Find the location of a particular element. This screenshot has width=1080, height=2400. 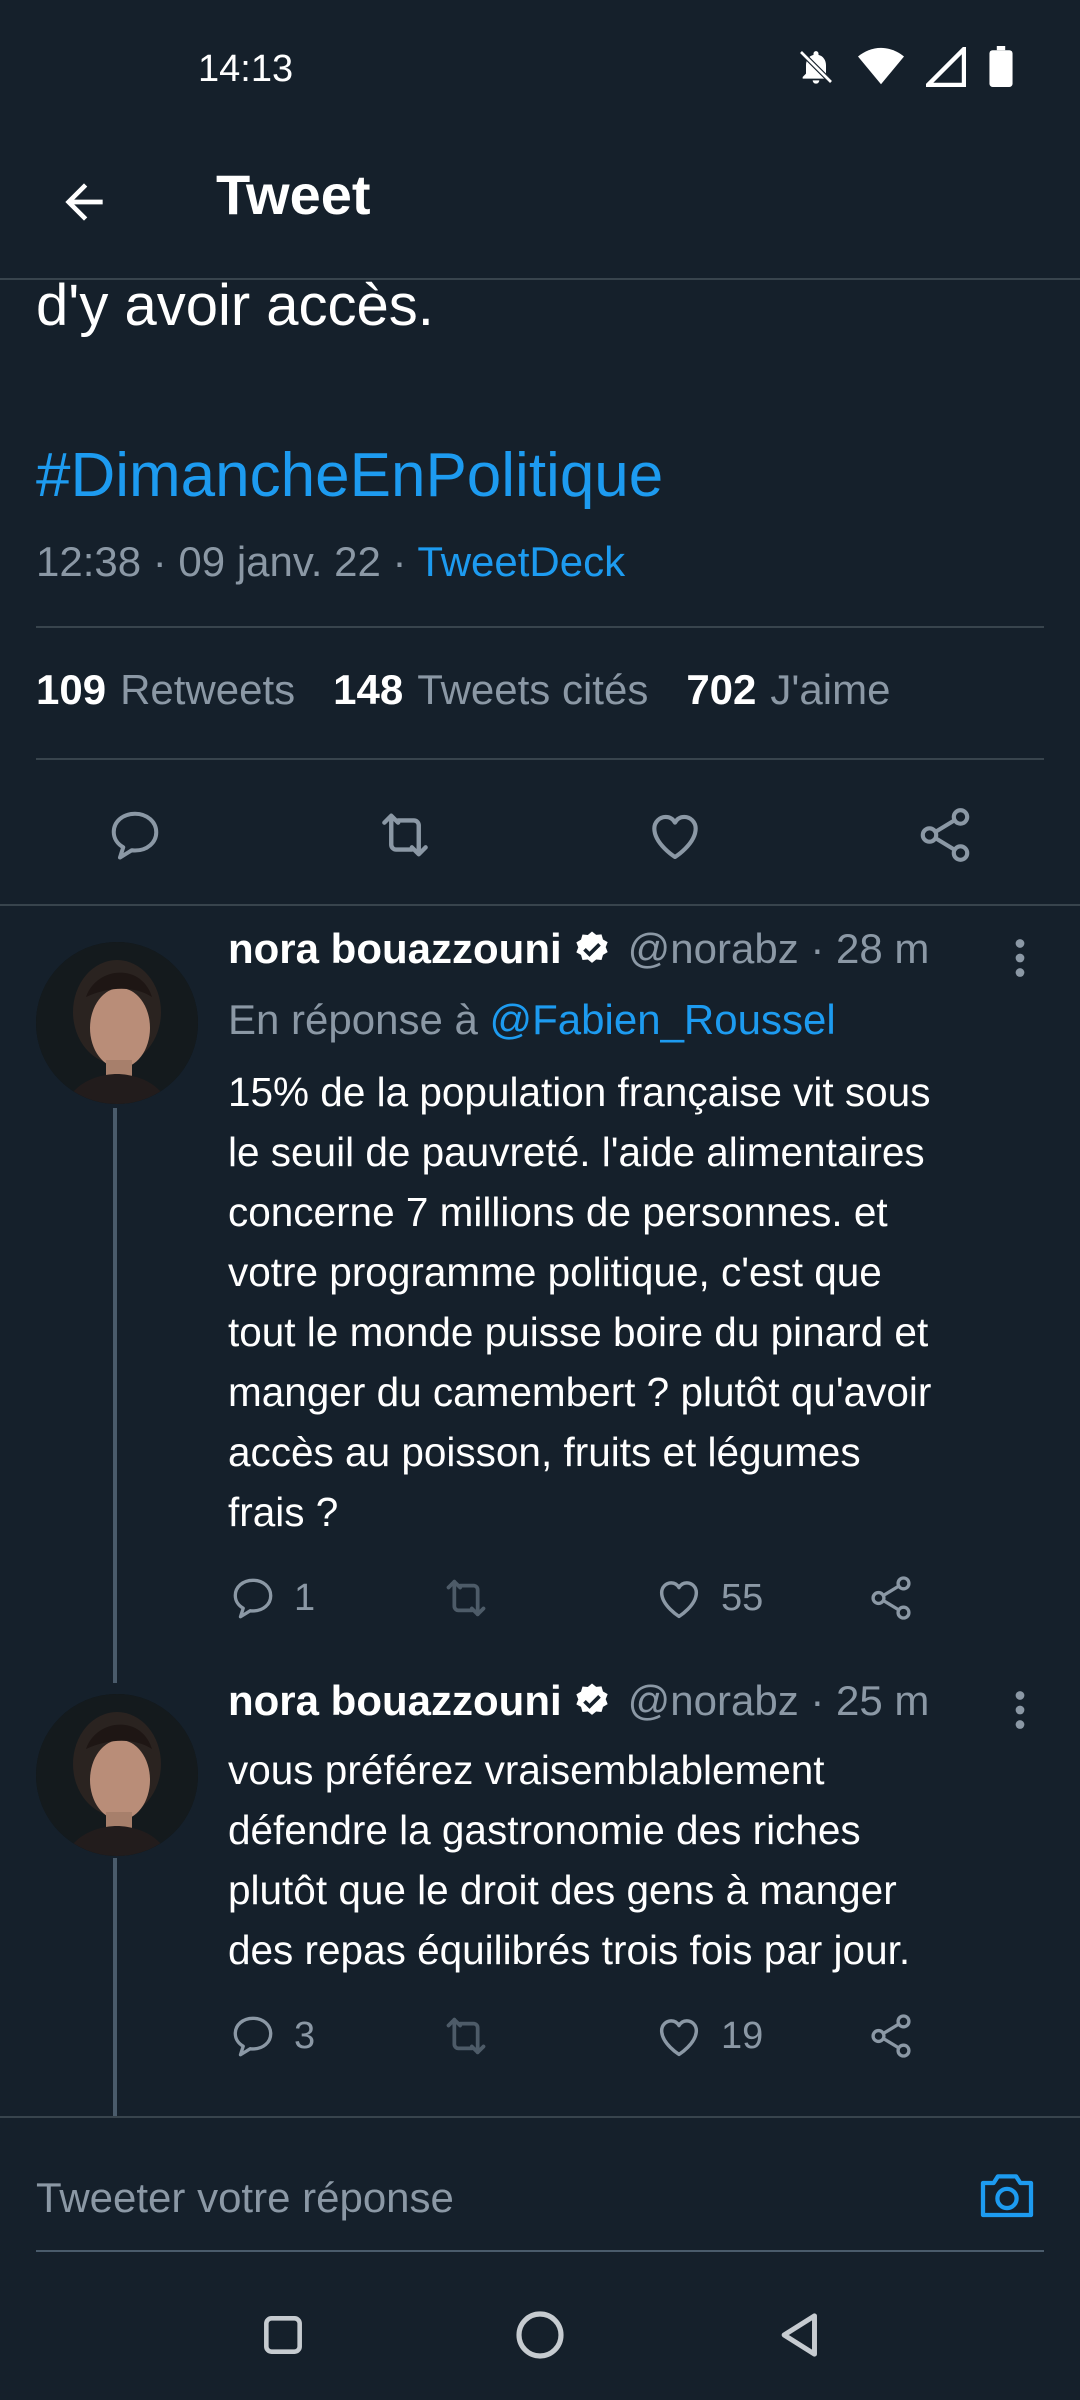

tweet-actions is located at coordinates (540, 835).